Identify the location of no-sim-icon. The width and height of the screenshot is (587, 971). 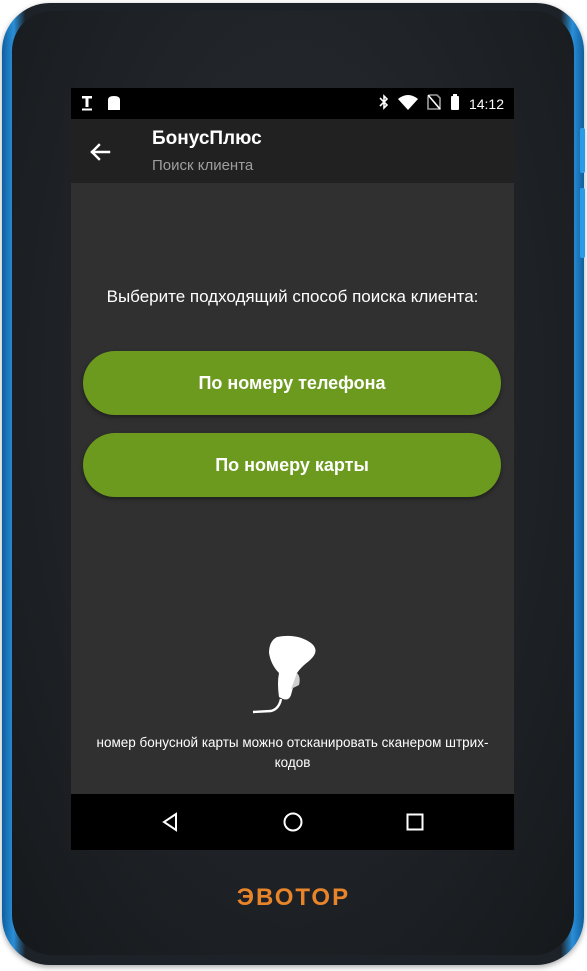
(434, 103).